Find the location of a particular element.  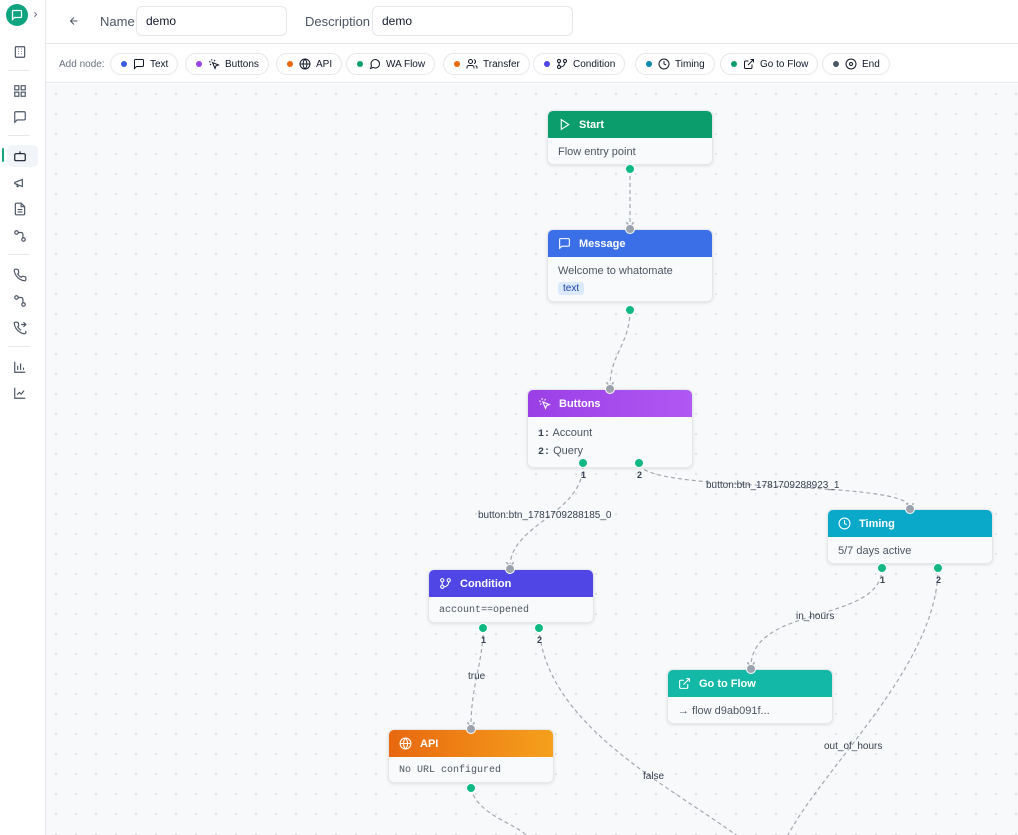

api-node: API No URL configured is located at coordinates (471, 756).